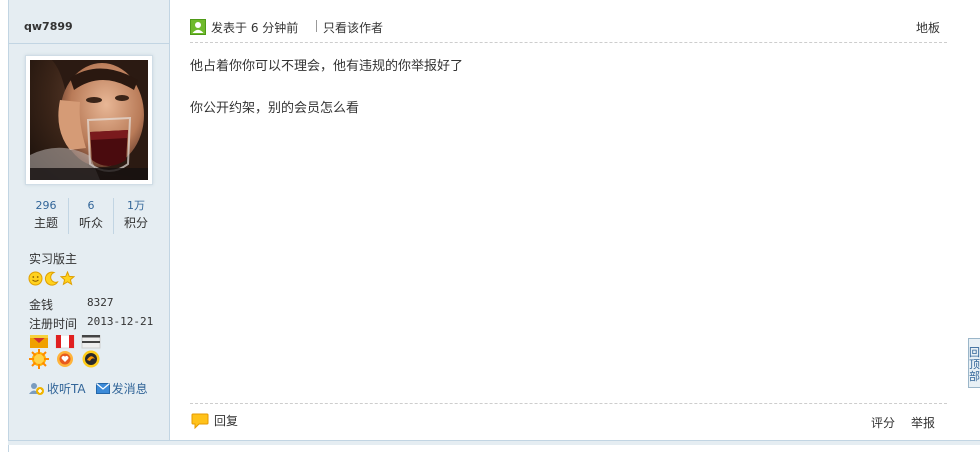 The image size is (980, 452). I want to click on stat-points-value: 1万, so click(136, 206).